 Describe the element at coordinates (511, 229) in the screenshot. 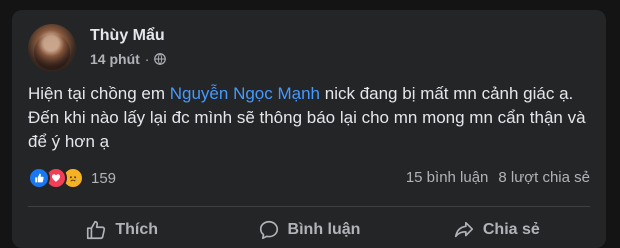

I see `share-label: Chia sẻ` at that location.